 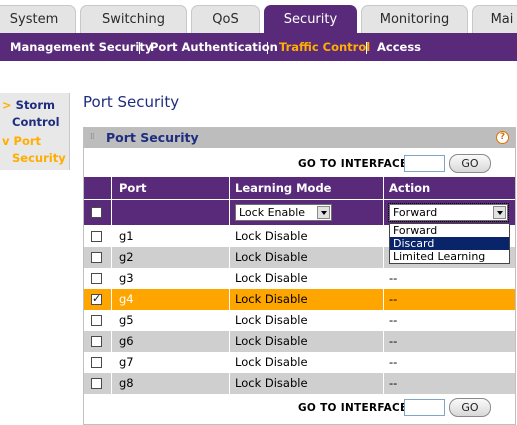 What do you see at coordinates (152, 137) in the screenshot?
I see `panel-title: Port Security` at bounding box center [152, 137].